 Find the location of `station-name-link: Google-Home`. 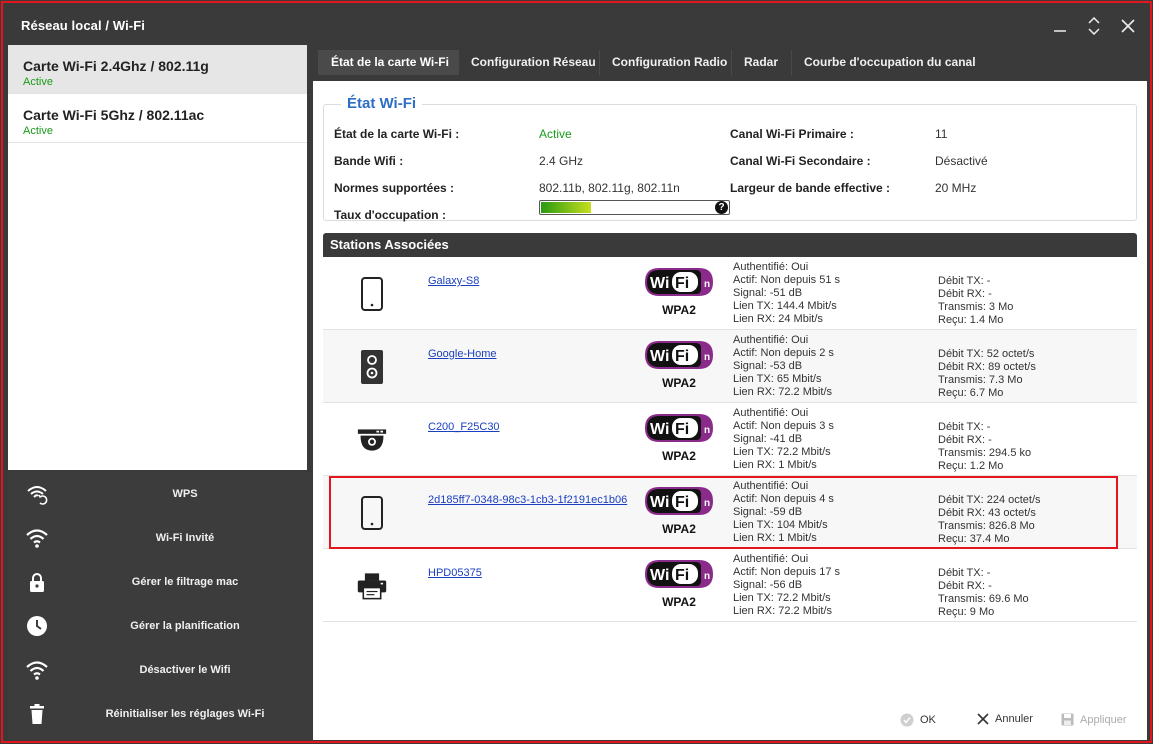

station-name-link: Google-Home is located at coordinates (462, 354).